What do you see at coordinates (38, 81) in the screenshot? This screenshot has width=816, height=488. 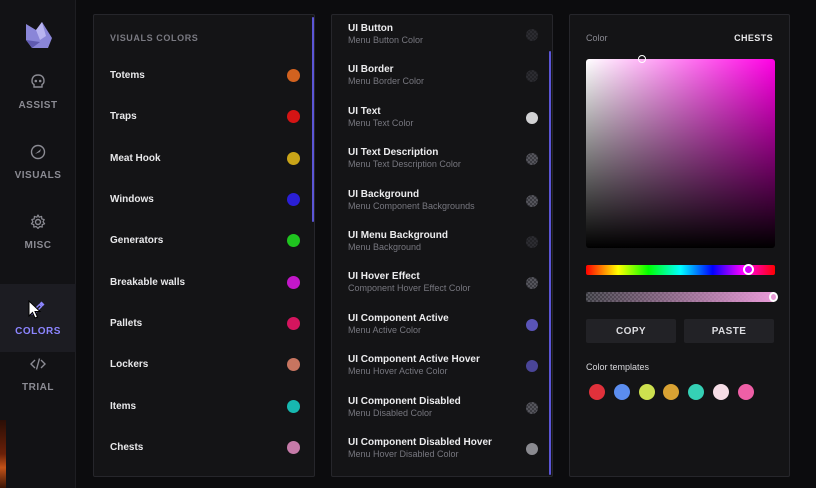 I see `skull-icon` at bounding box center [38, 81].